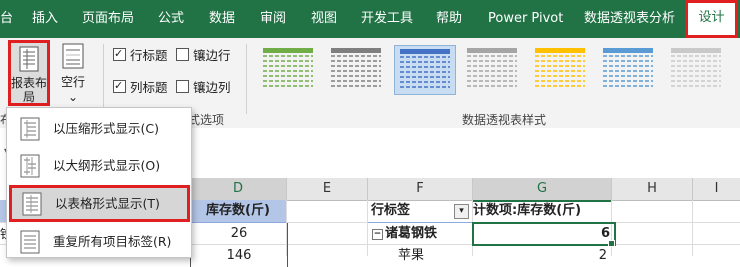 Image resolution: width=740 pixels, height=267 pixels. Describe the element at coordinates (171, 19) in the screenshot. I see `ribbon-tab: 公式` at that location.